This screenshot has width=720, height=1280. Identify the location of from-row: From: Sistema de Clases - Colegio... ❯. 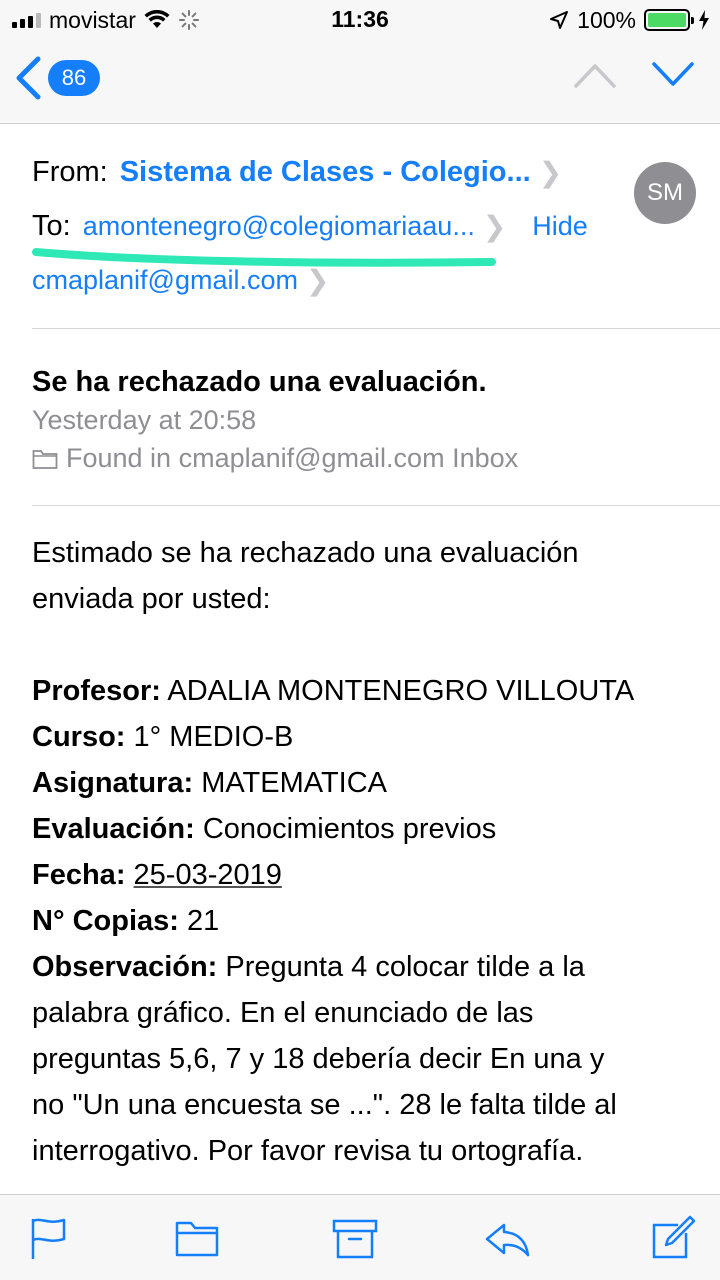
(297, 172).